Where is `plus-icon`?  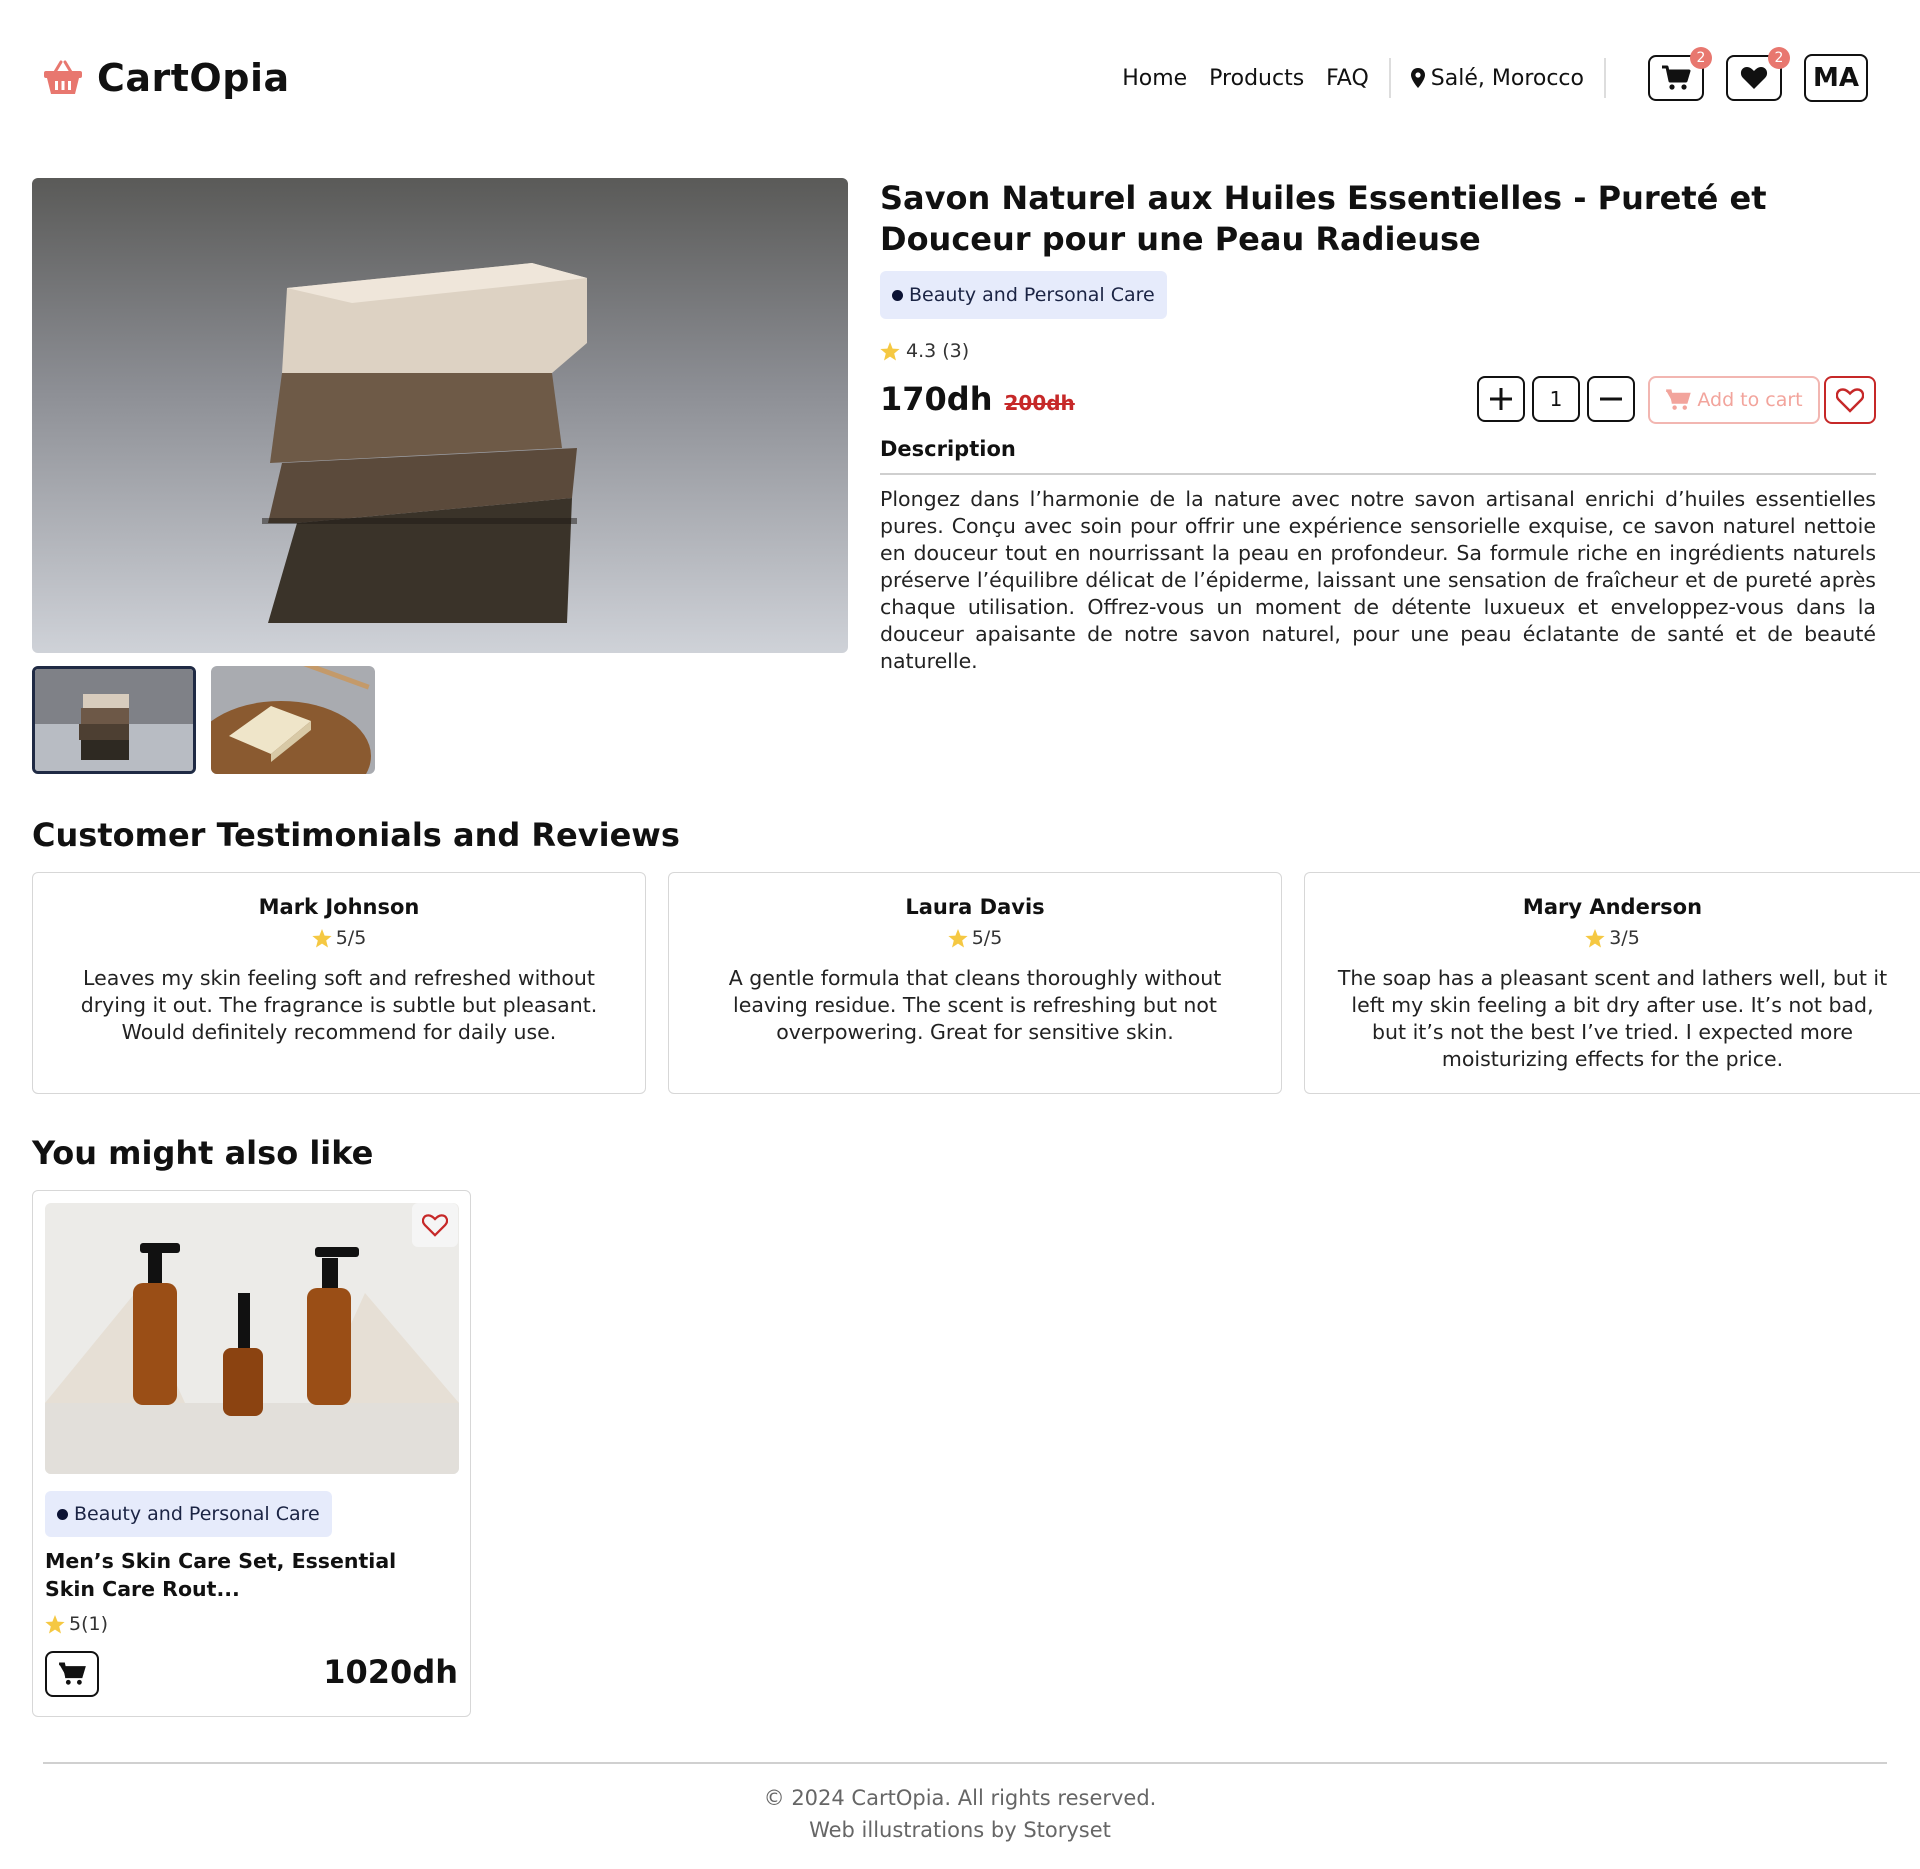
plus-icon is located at coordinates (1501, 399).